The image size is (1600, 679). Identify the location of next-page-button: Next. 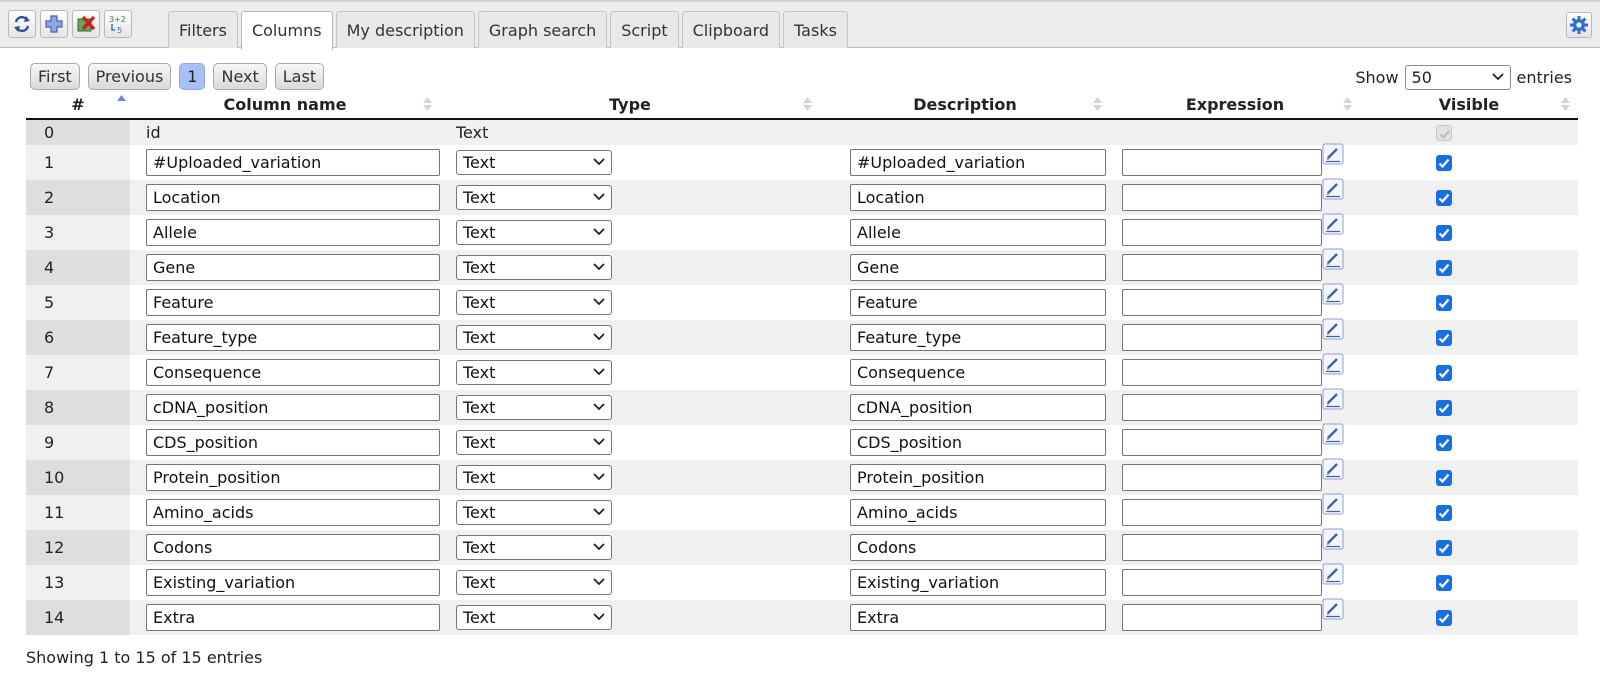
(240, 76).